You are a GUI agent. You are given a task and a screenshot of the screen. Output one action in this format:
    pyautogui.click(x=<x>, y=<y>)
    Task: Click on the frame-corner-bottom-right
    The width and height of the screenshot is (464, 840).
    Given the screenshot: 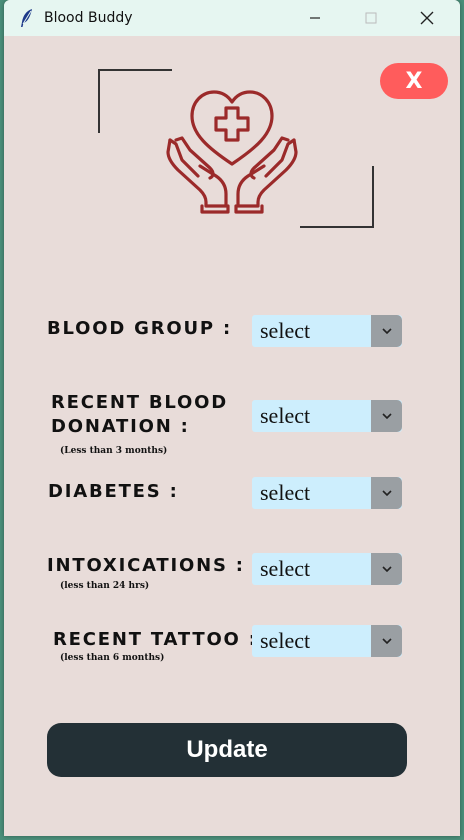 What is the action you would take?
    pyautogui.click(x=337, y=197)
    